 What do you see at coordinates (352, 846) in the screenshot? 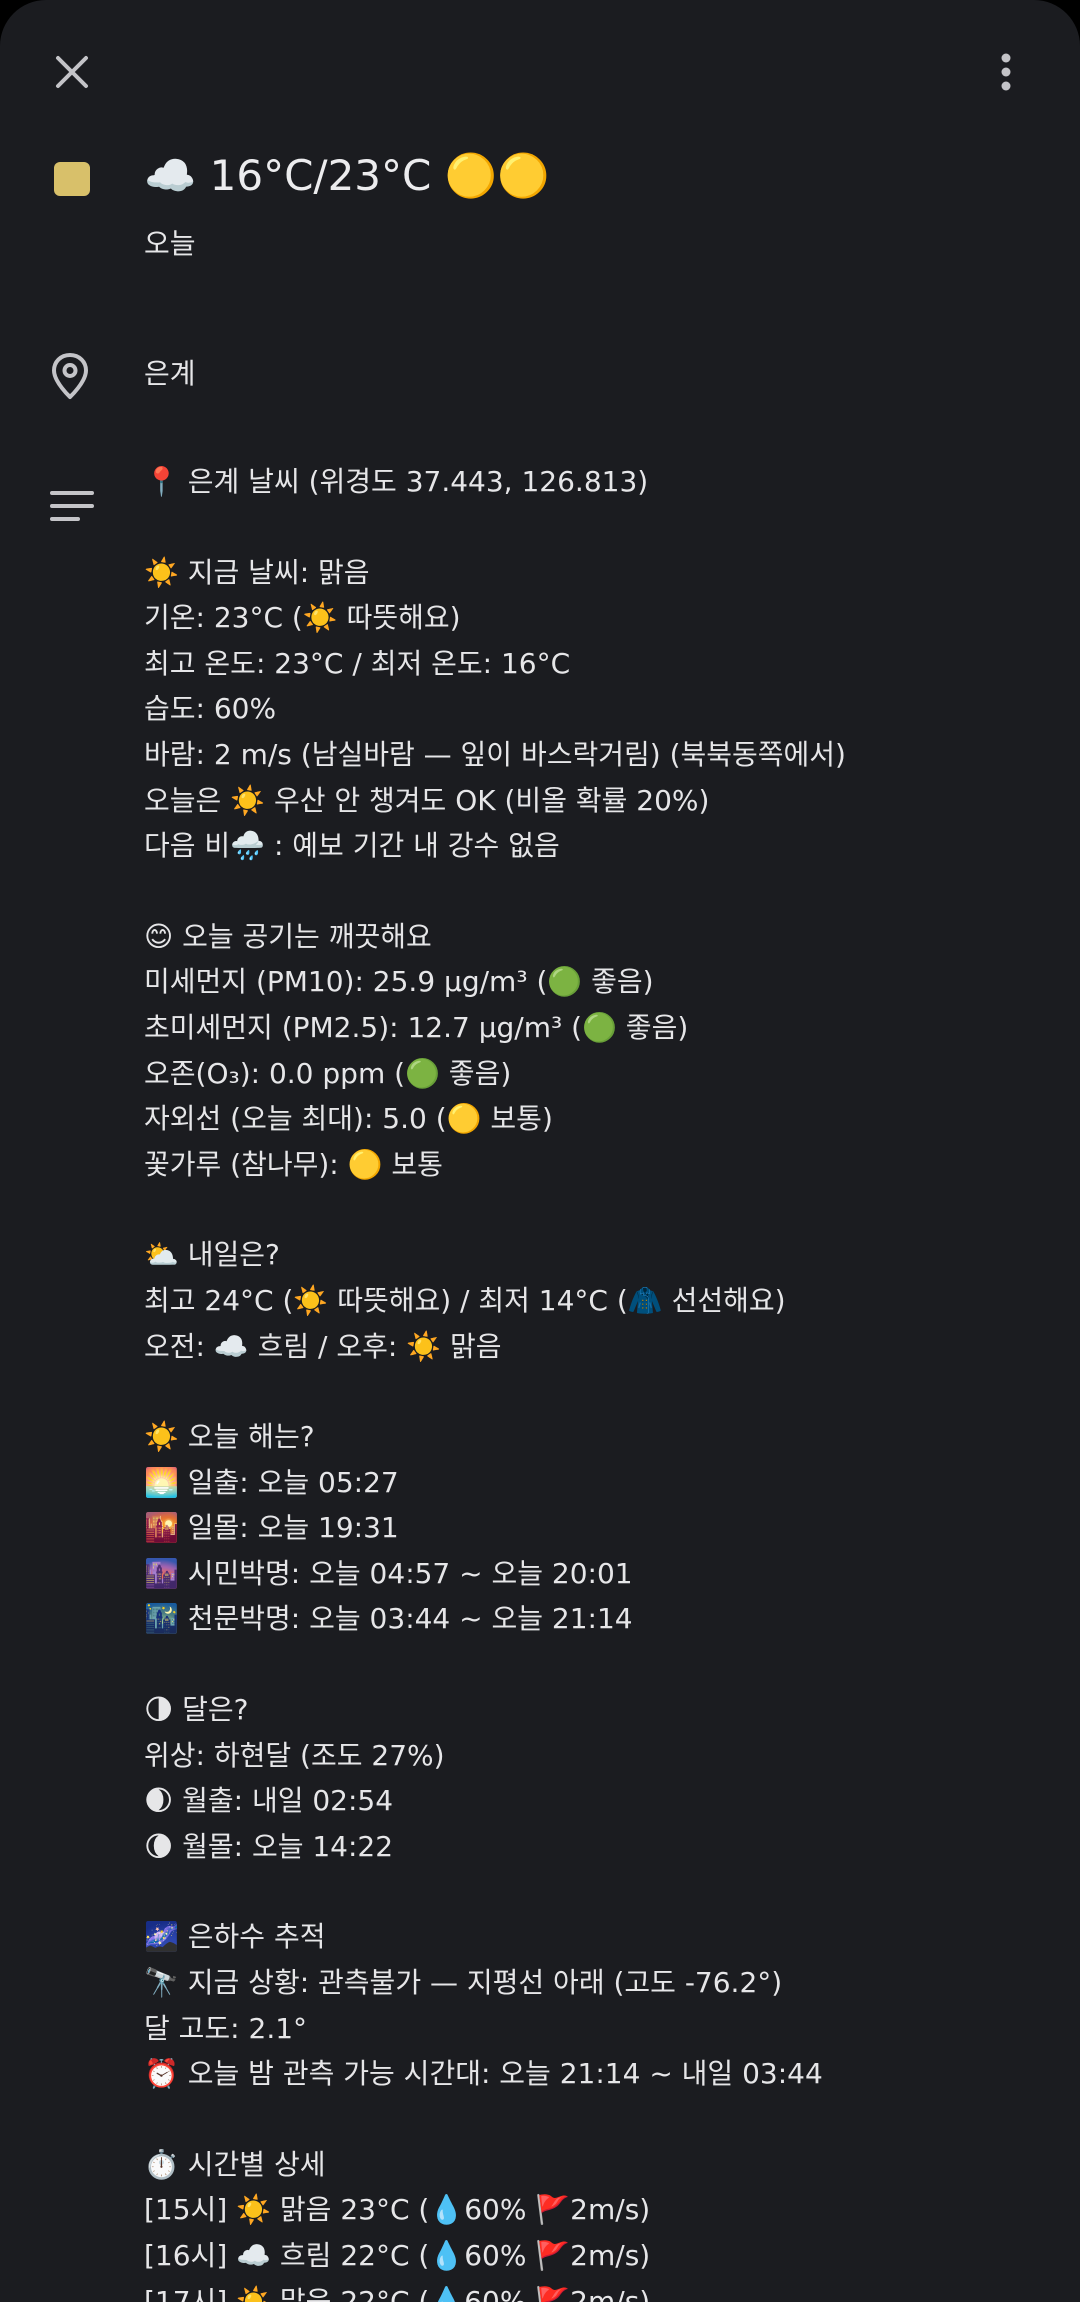
I see `description-line: 다음 비🌧️ : 예보 기간 내 강수 없음` at bounding box center [352, 846].